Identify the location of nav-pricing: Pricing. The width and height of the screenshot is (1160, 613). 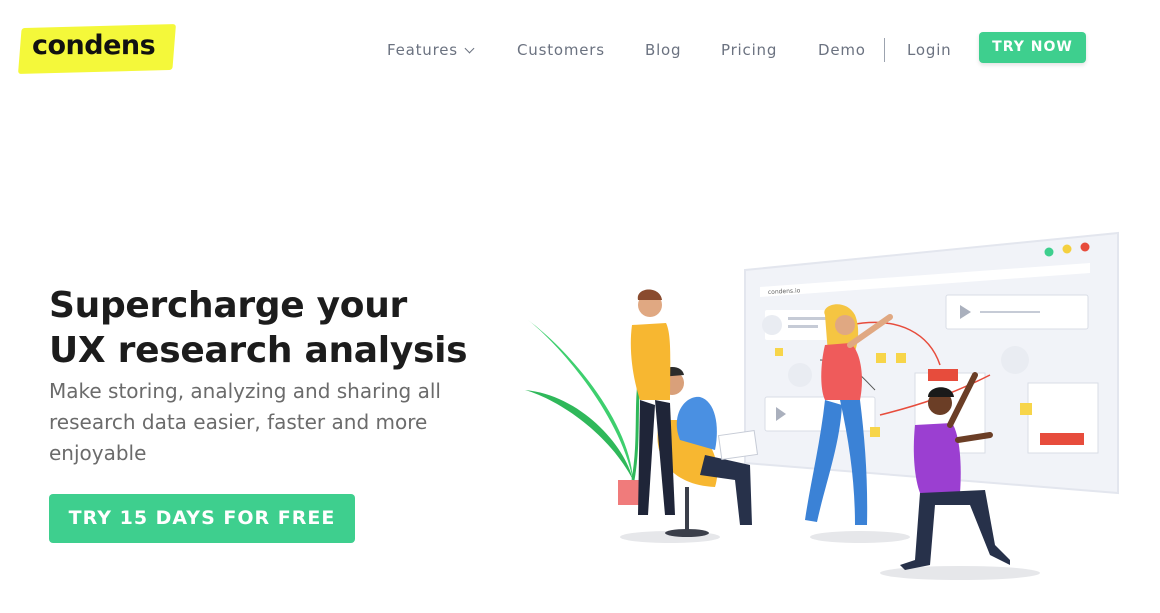
(749, 50).